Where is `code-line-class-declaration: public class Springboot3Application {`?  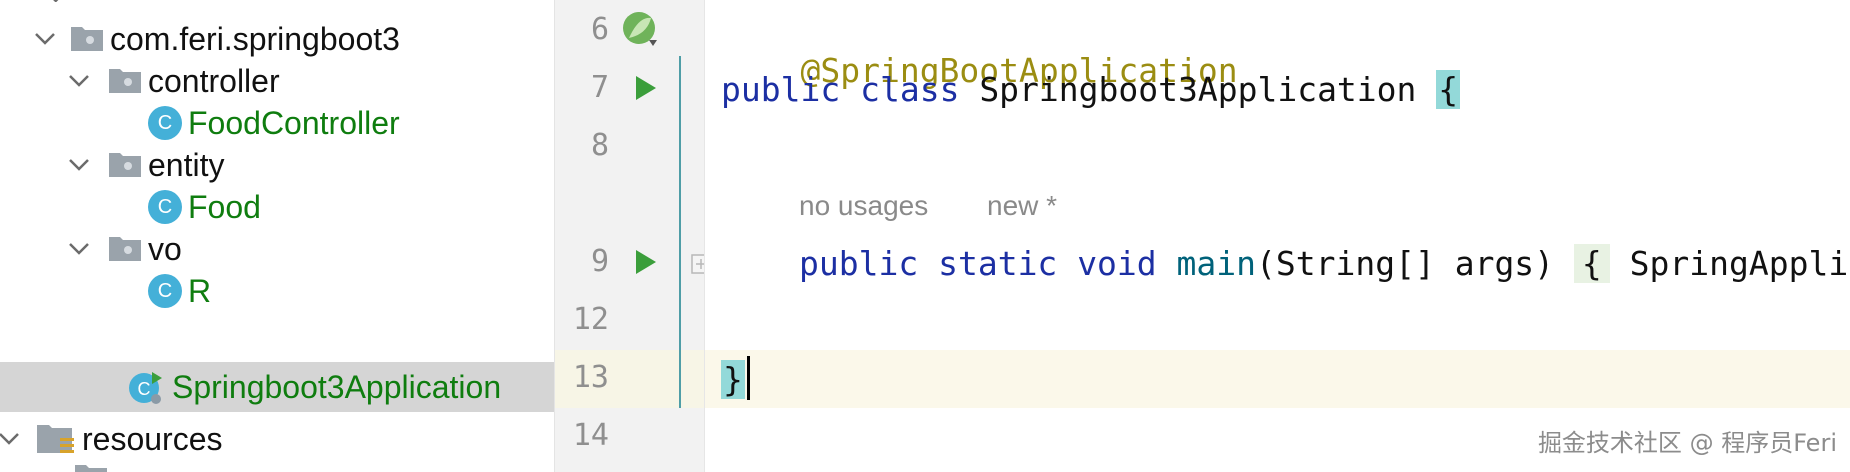
code-line-class-declaration: public class Springboot3Application { is located at coordinates (1091, 89).